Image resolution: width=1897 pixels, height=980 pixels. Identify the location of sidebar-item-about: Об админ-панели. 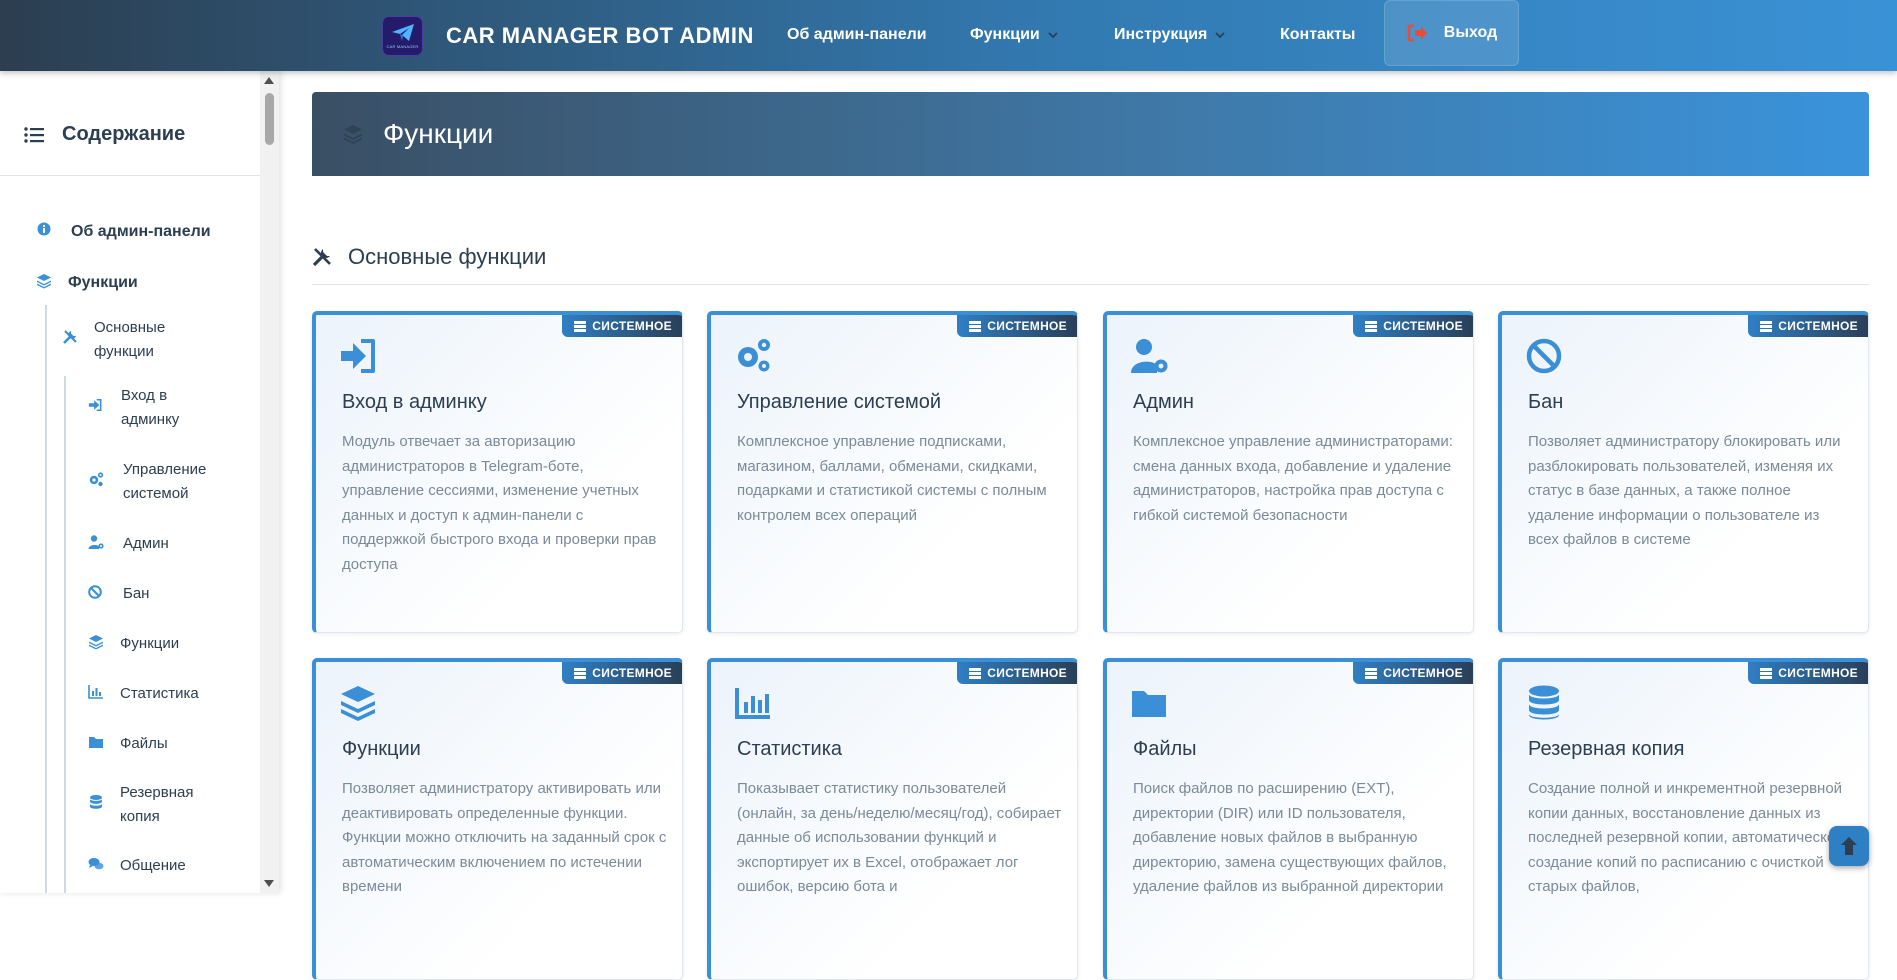
(124, 232).